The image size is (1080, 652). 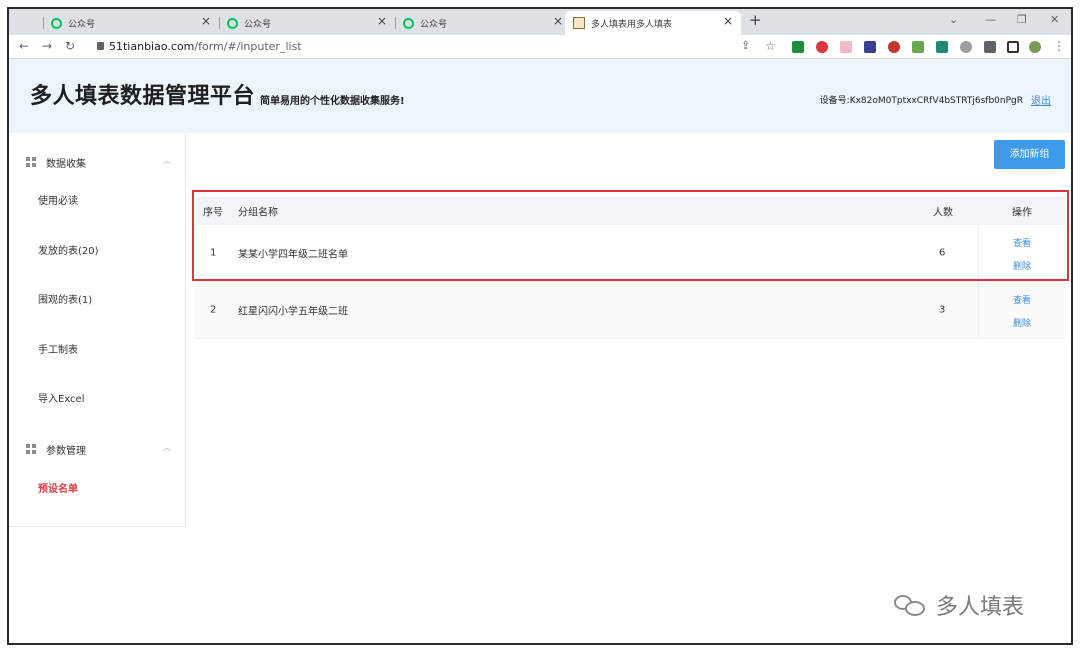 What do you see at coordinates (579, 23) in the screenshot?
I see `site-favicon-icon` at bounding box center [579, 23].